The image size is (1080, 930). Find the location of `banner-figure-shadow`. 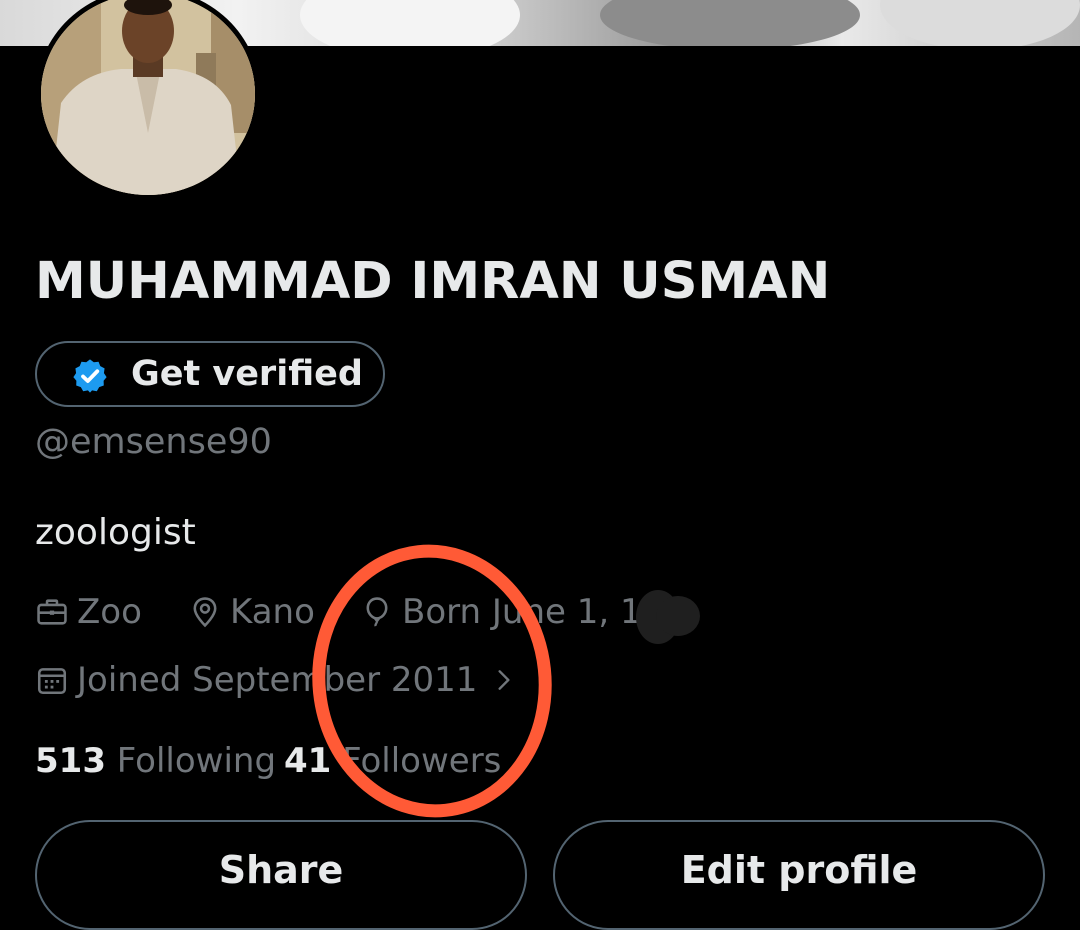

banner-figure-shadow is located at coordinates (730, 23).